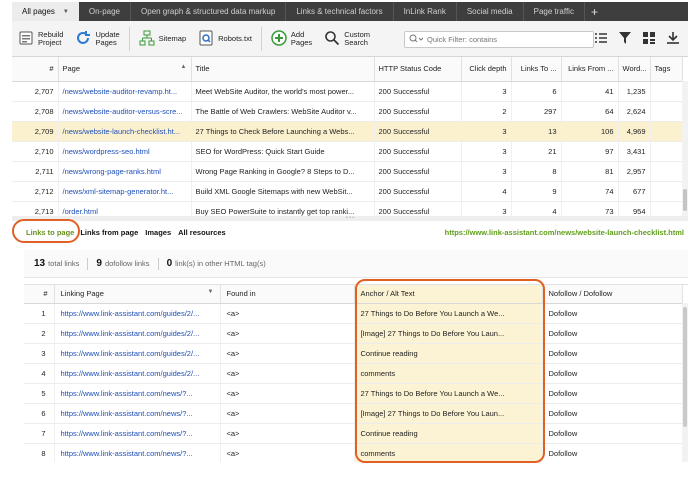 The height and width of the screenshot is (485, 700). Describe the element at coordinates (673, 38) in the screenshot. I see `export-download-icon` at that location.